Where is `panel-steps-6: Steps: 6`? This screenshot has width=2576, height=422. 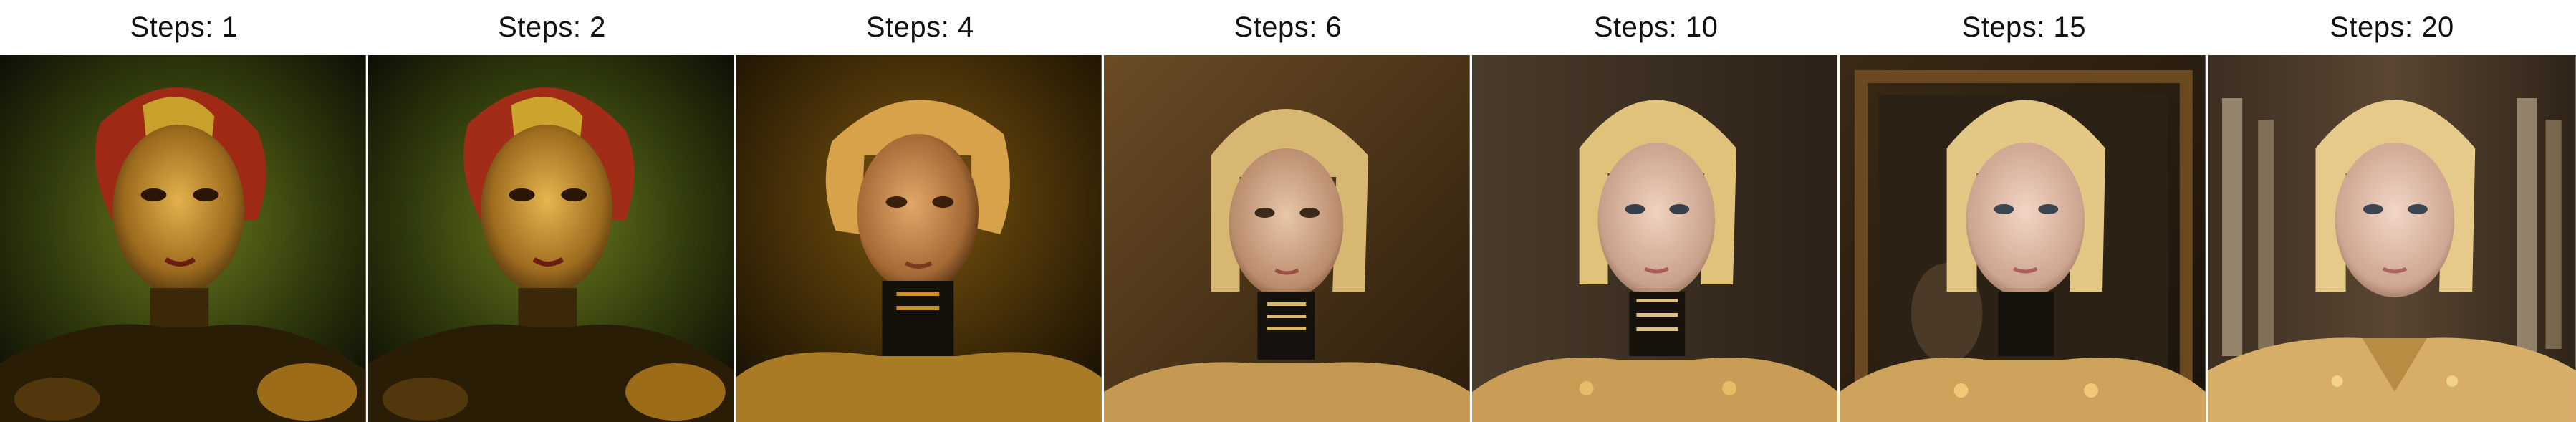
panel-steps-6: Steps: 6 is located at coordinates (1288, 211).